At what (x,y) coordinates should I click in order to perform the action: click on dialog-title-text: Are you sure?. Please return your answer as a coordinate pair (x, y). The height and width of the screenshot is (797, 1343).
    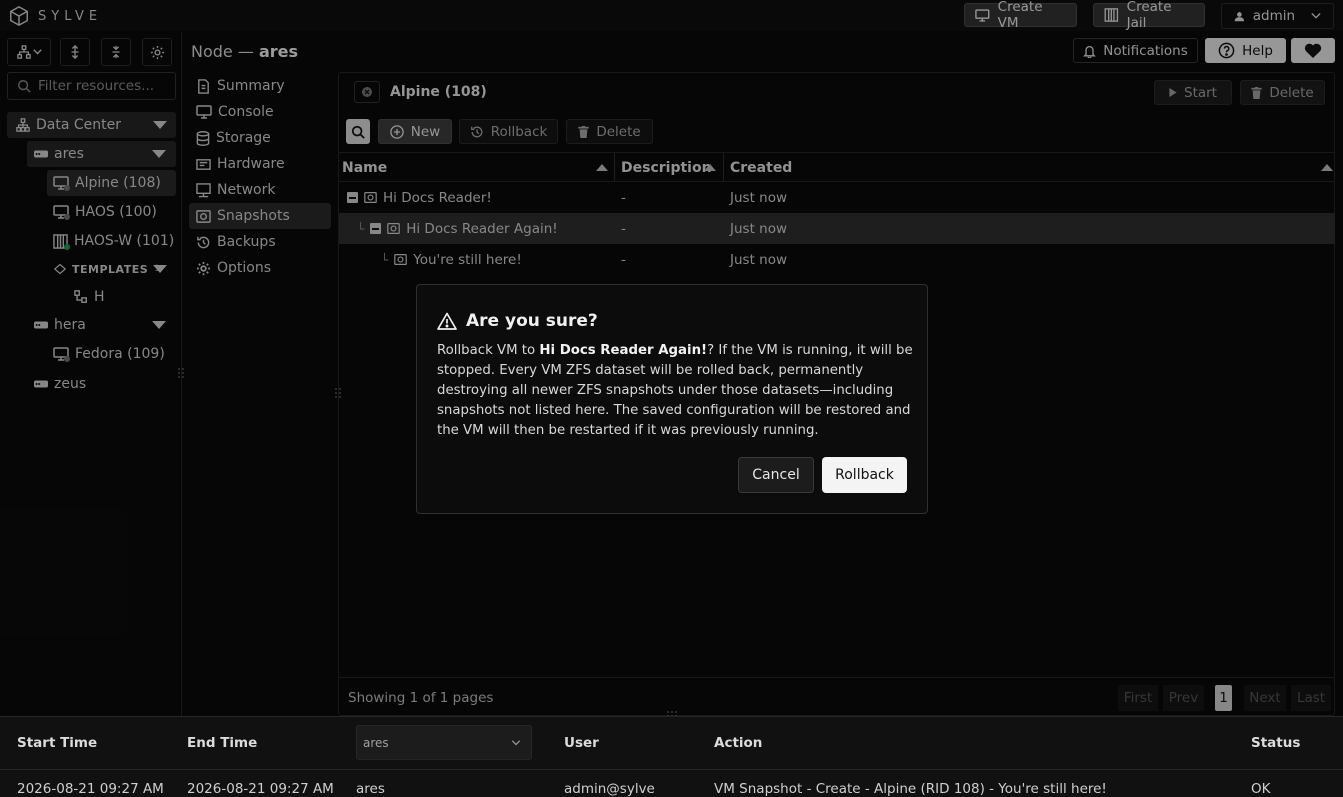
    Looking at the image, I should click on (532, 321).